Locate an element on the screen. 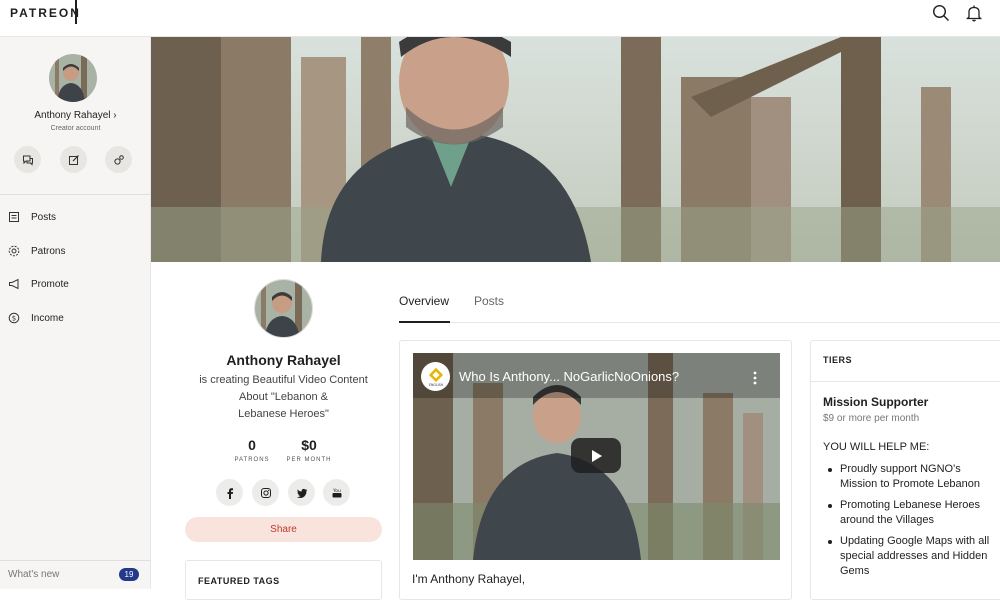 Image resolution: width=1000 pixels, height=600 pixels. instagram-button is located at coordinates (265, 492).